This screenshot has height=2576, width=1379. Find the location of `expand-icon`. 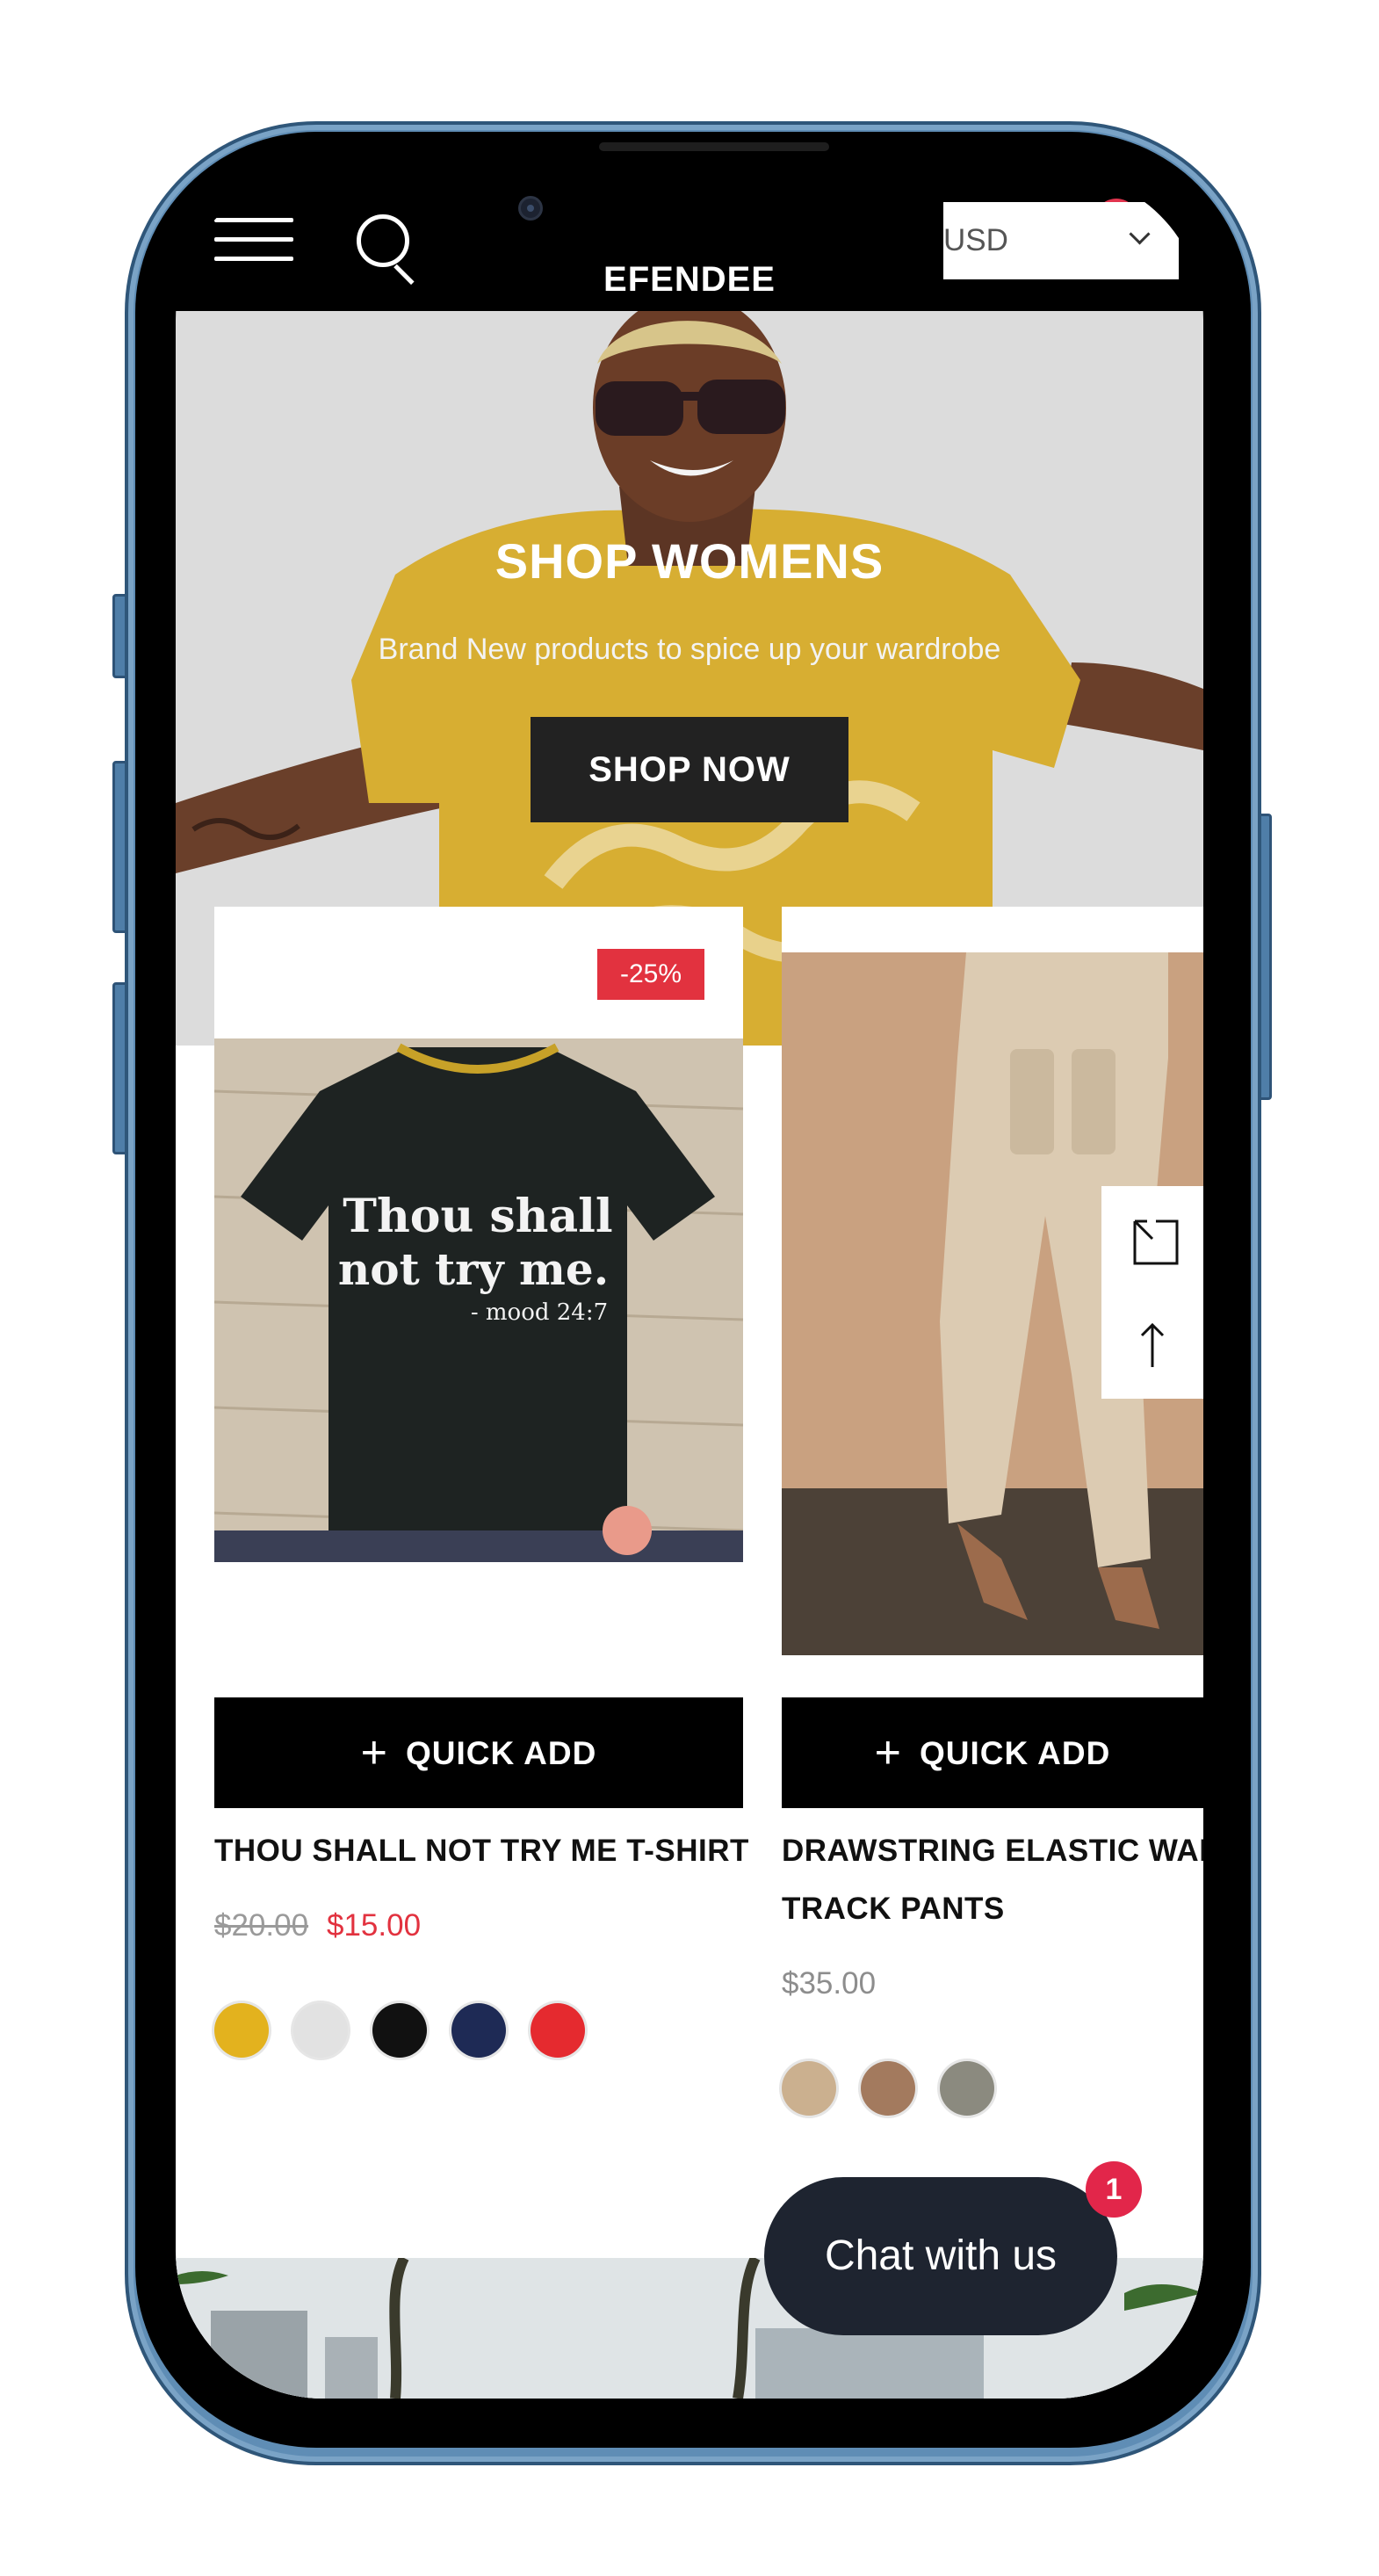

expand-icon is located at coordinates (1156, 1242).